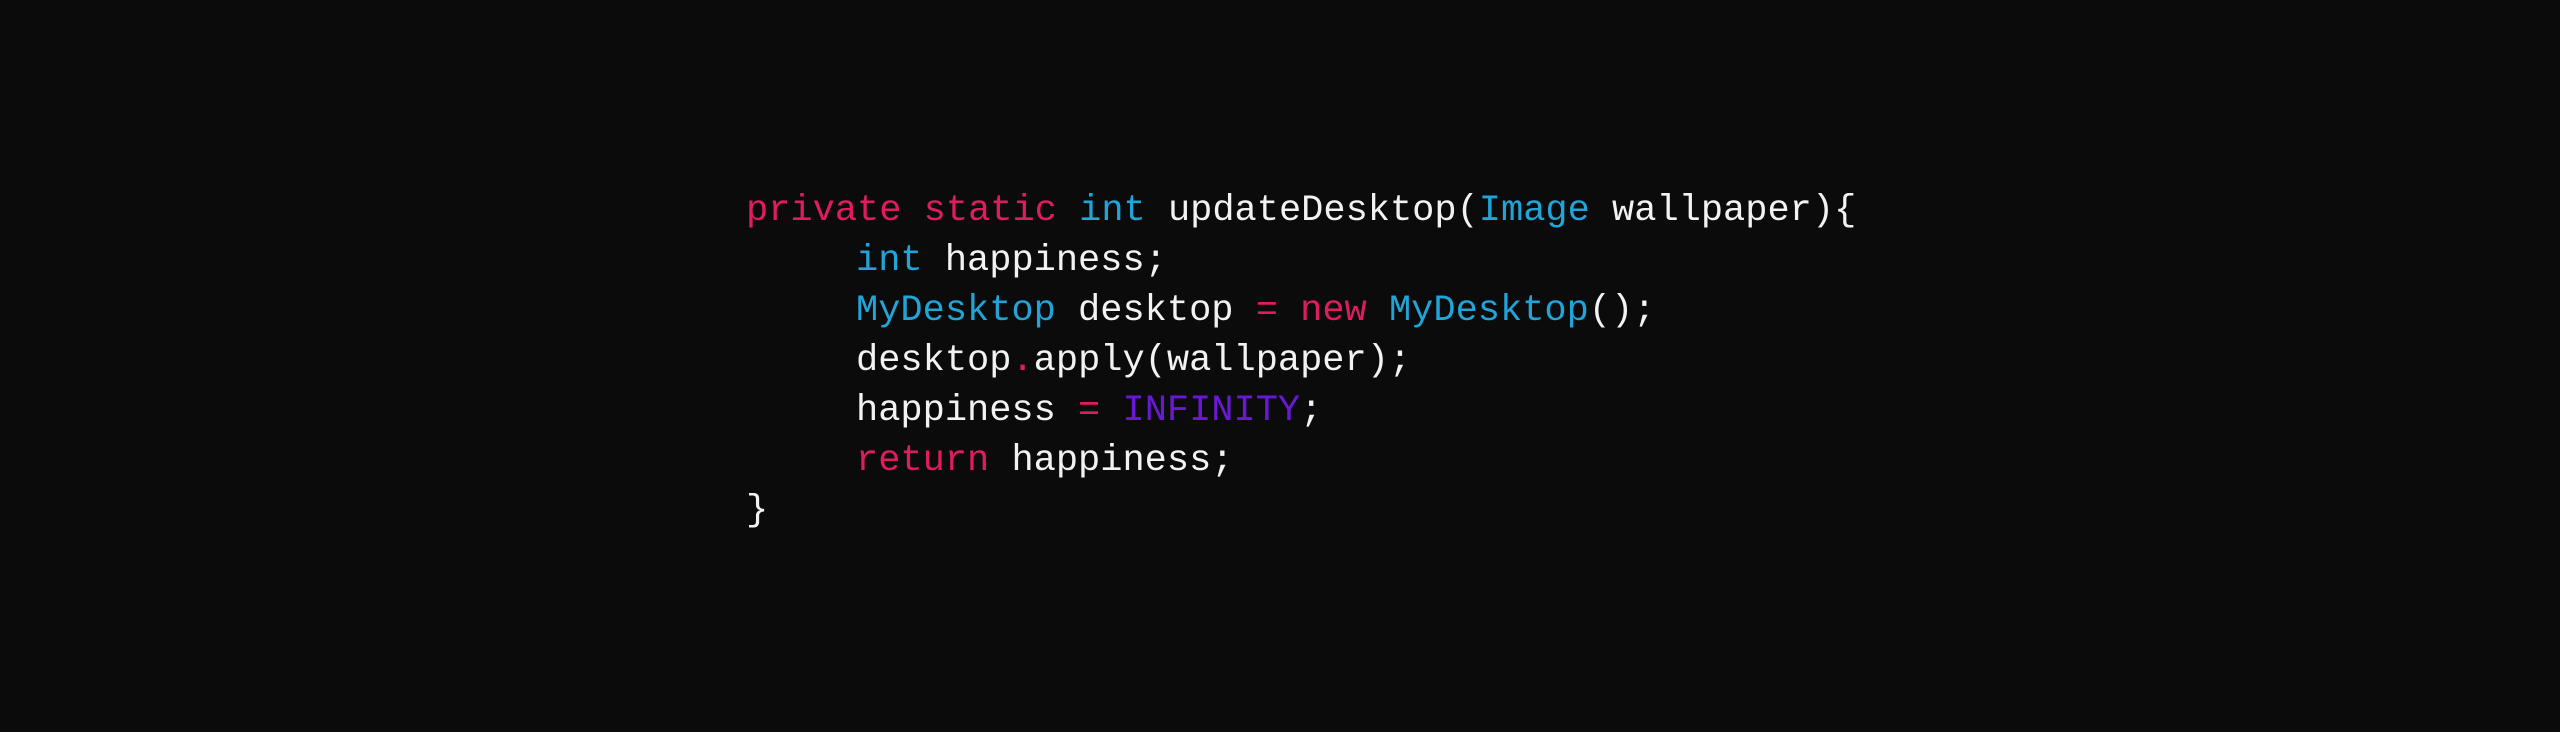 This screenshot has width=2560, height=732. Describe the element at coordinates (1301, 461) in the screenshot. I see `code-line: return happiness;` at that location.